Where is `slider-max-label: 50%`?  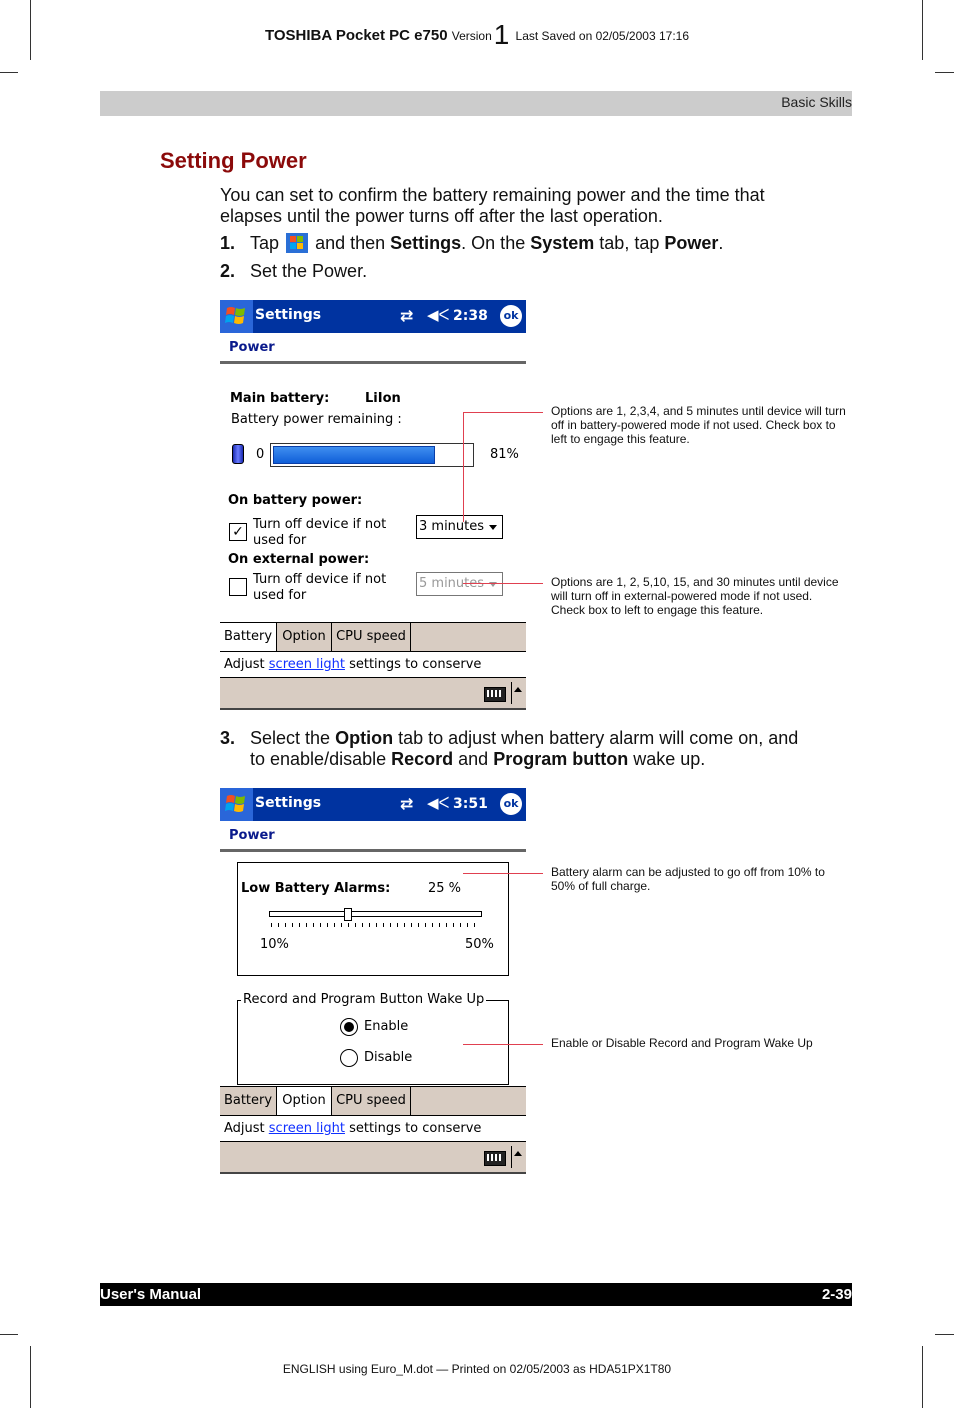
slider-max-label: 50% is located at coordinates (479, 944).